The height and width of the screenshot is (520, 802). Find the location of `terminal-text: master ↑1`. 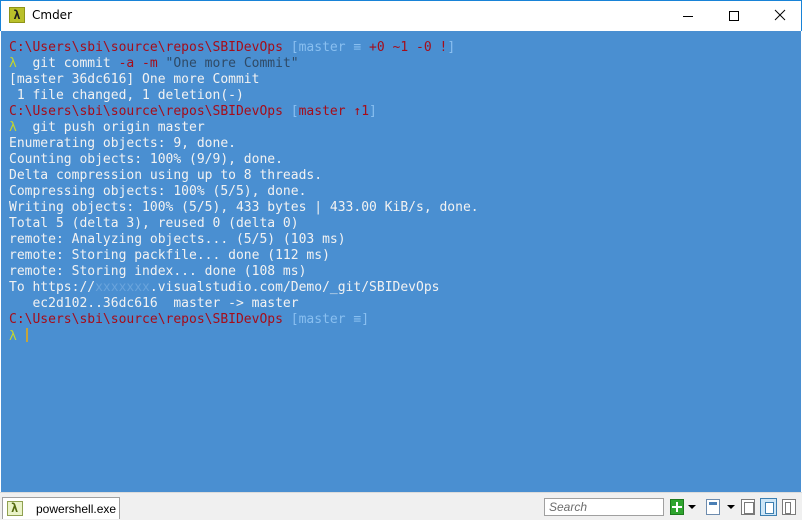

terminal-text: master ↑1 is located at coordinates (334, 111).